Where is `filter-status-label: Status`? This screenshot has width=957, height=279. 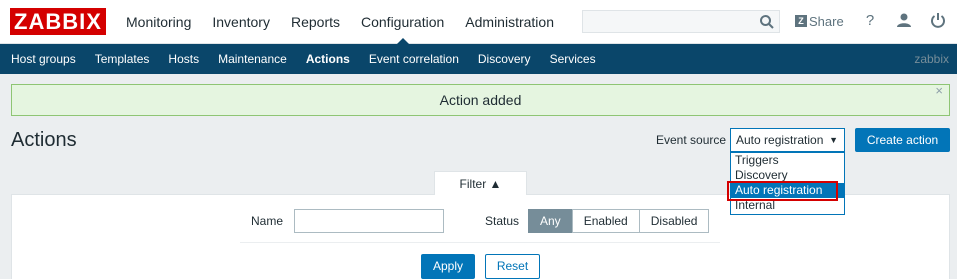
filter-status-label: Status is located at coordinates (502, 221).